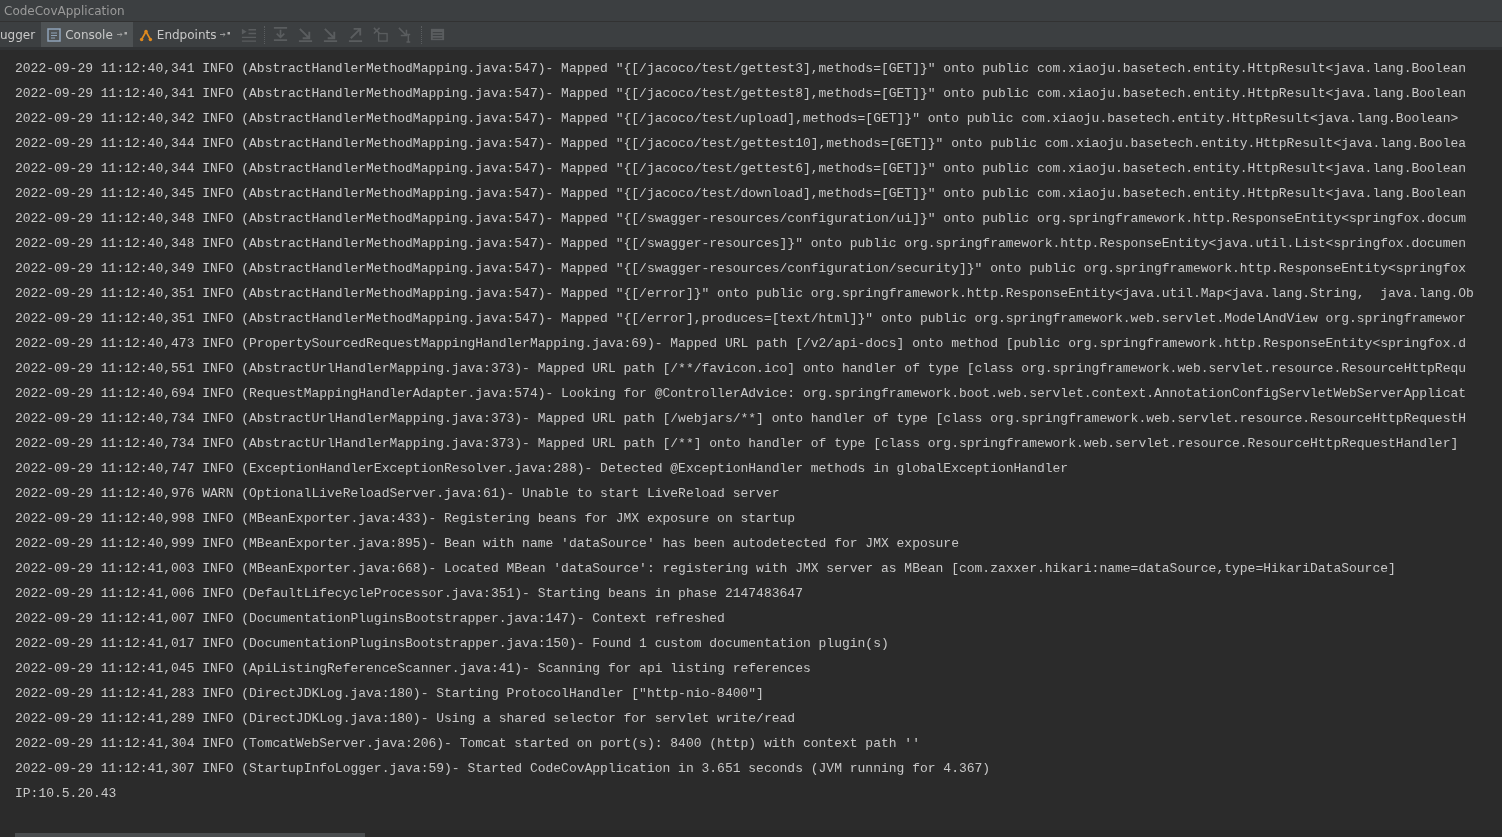 The width and height of the screenshot is (1502, 837). I want to click on log-line: 2022-09-29 11:12:40,348 INFO (AbstractHandlerMethodMapping.java:547)- Mapped "{[/swagger-resources]}" onto public org.springframework.http.ResponseEntity<java.util.List<springfox.documen, so click(741, 244).